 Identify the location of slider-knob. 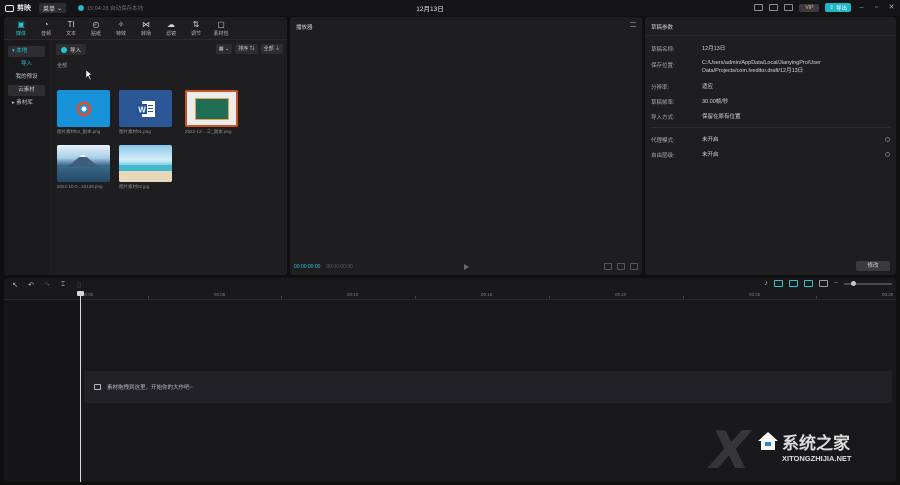
(853, 283).